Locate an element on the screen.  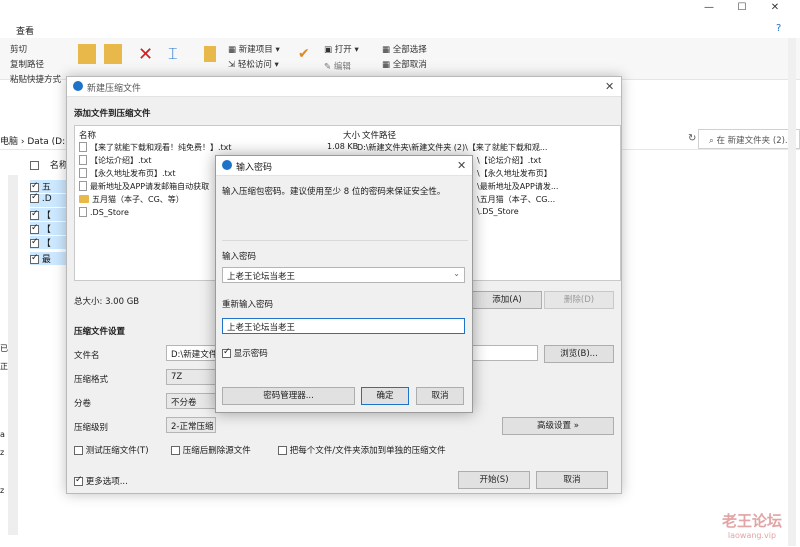
refresh-icon: ↻ is located at coordinates (692, 138).